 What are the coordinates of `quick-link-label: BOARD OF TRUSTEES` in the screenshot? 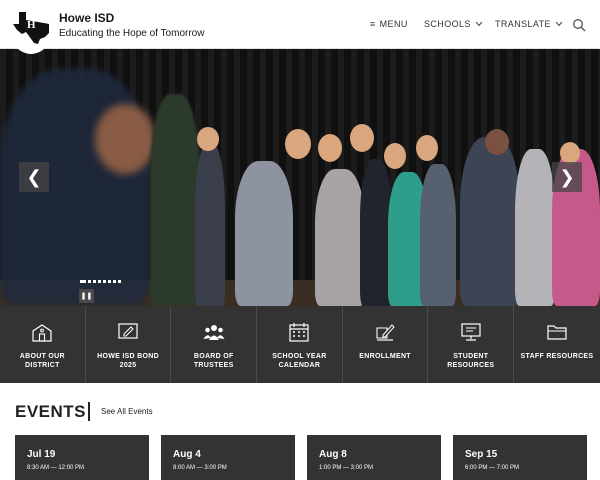 It's located at (213, 361).